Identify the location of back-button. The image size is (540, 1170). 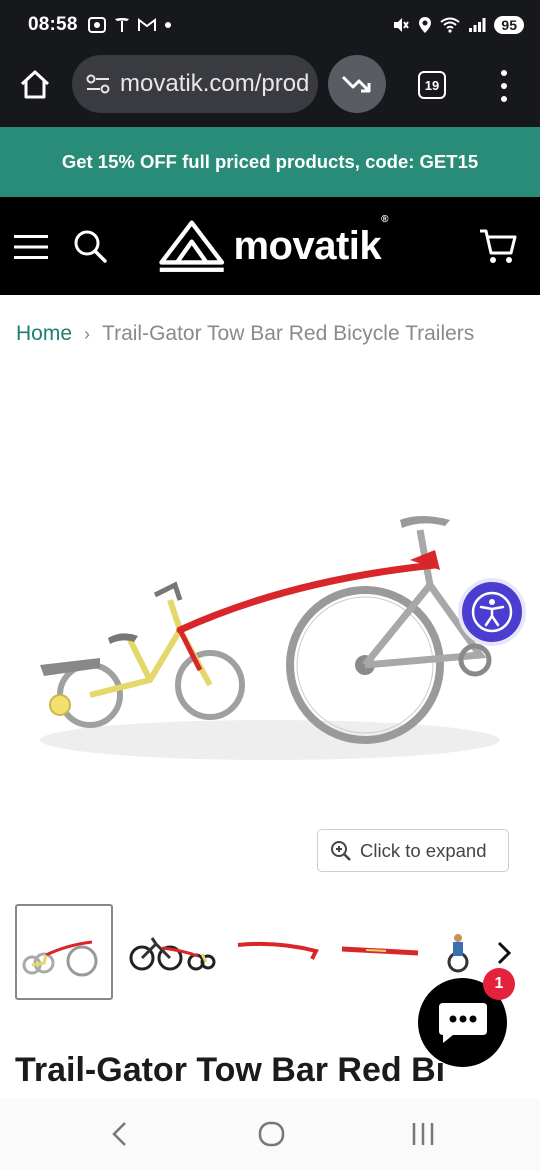
(120, 1136).